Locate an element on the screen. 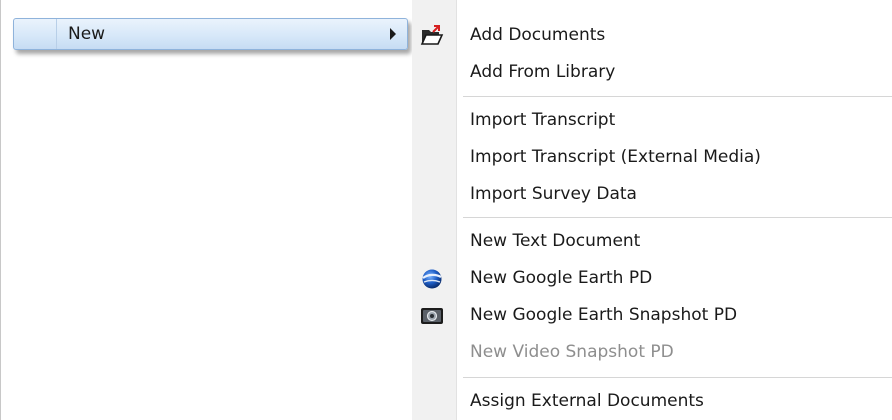 Image resolution: width=892 pixels, height=420 pixels. menu-item-new-google-earth-snapshot-pd: New Google Earth Snapshot PD is located at coordinates (652, 316).